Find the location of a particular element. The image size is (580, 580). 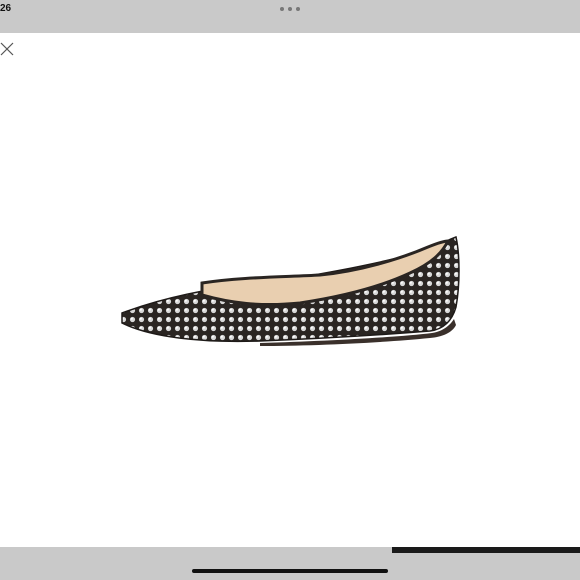

status-time: 26 is located at coordinates (6, 8).